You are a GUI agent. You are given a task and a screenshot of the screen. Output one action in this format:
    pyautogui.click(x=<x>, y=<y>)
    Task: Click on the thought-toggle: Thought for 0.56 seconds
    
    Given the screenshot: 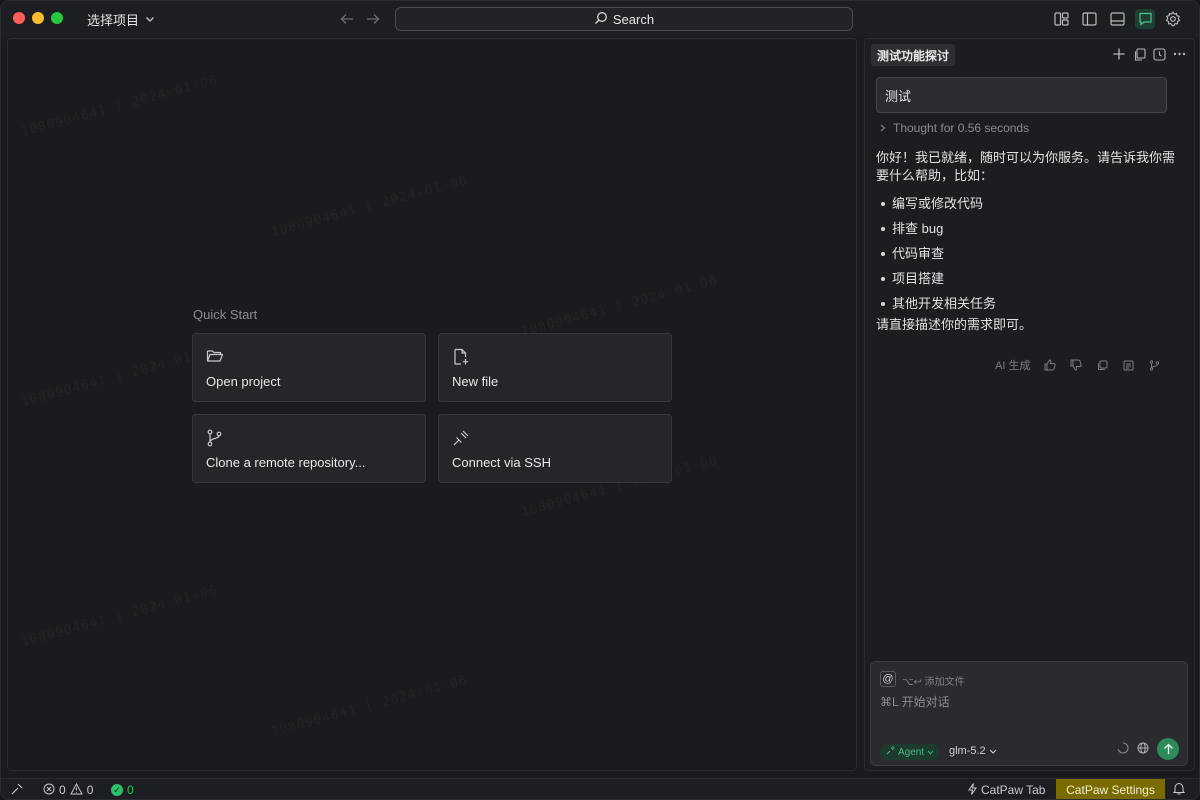 What is the action you would take?
    pyautogui.click(x=954, y=128)
    